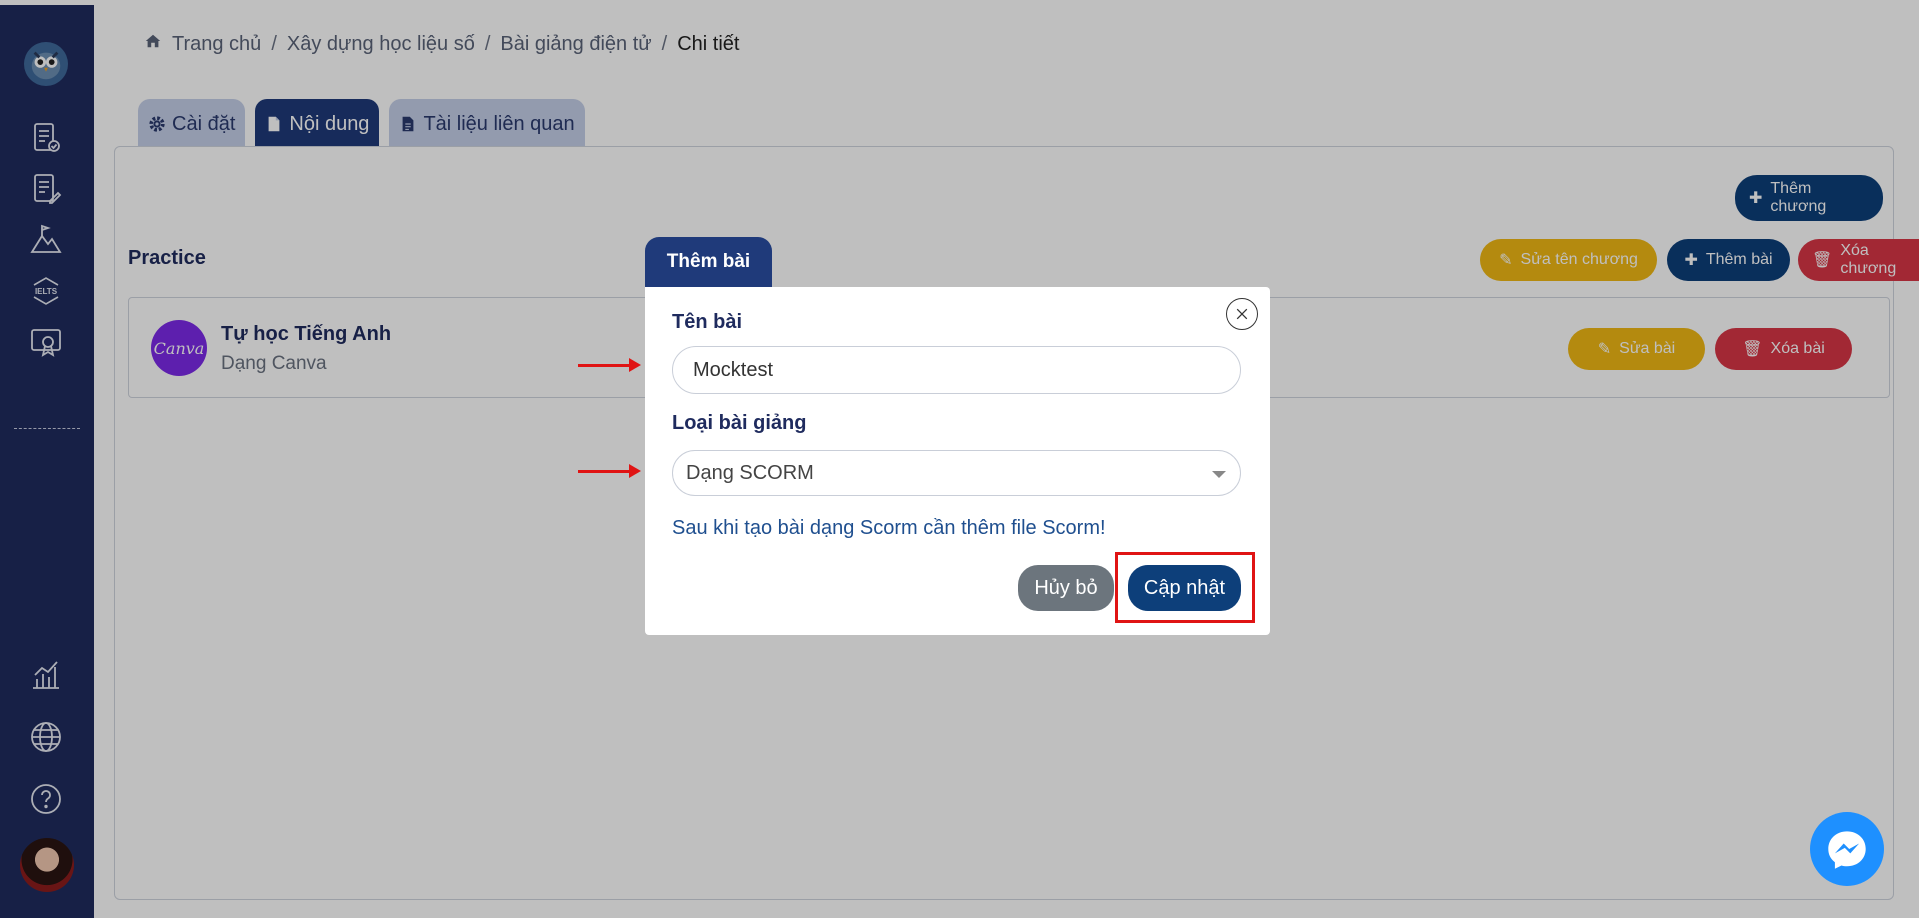 This screenshot has height=918, width=1919. I want to click on close-icon, so click(1242, 314).